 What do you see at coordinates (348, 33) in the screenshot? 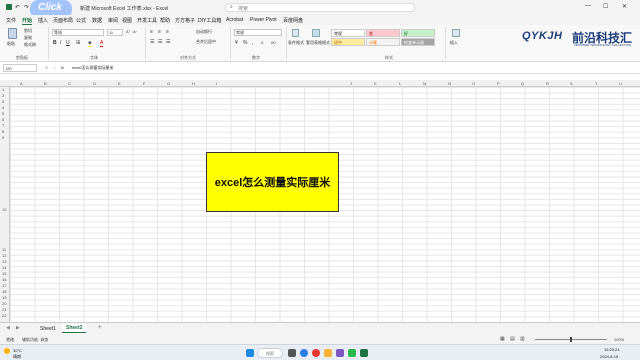
I see `cell-style-normal: 常规` at bounding box center [348, 33].